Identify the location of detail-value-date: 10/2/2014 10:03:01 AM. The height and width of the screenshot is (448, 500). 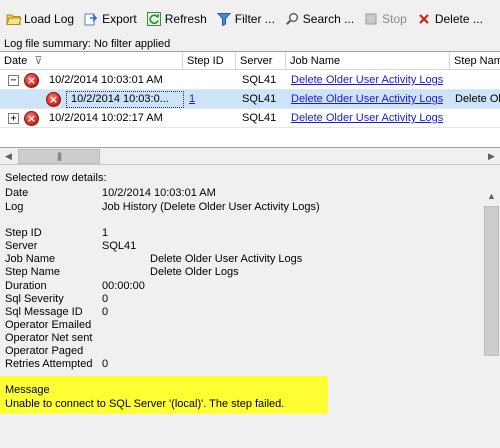
(159, 193).